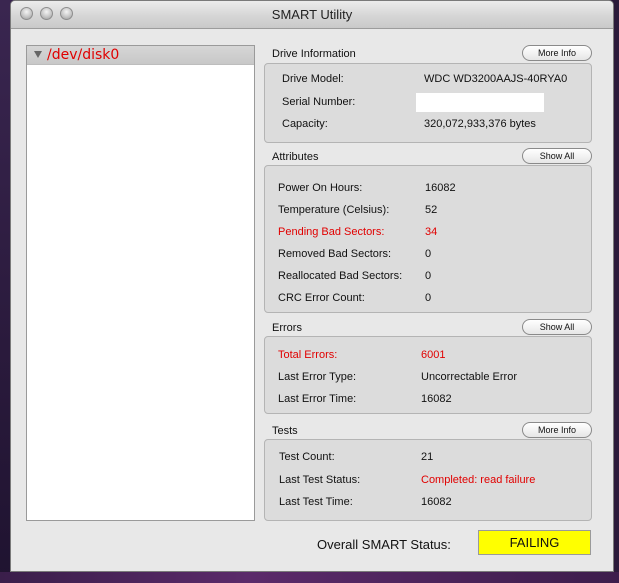 The height and width of the screenshot is (583, 619). I want to click on title-bar: SMART Utility, so click(312, 15).